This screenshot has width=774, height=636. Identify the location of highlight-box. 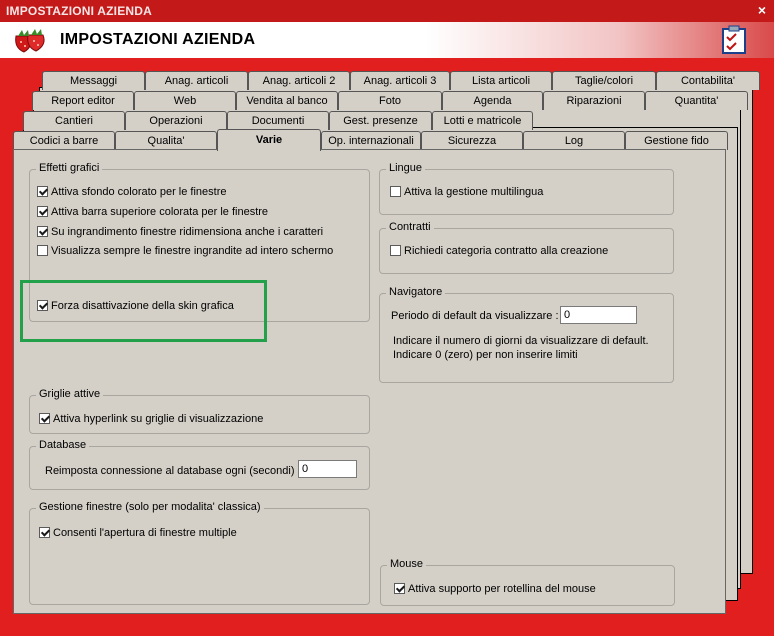
(143, 311).